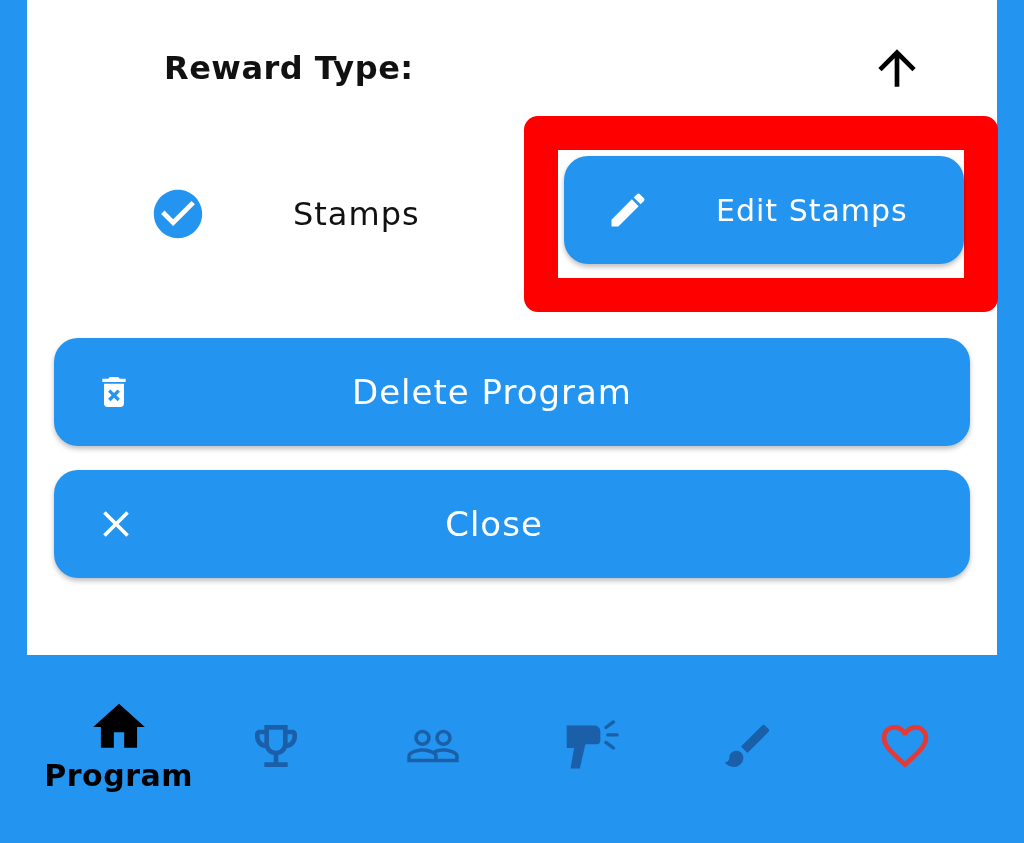 This screenshot has width=1024, height=843. What do you see at coordinates (512, 392) in the screenshot?
I see `delete-button: Delete Program` at bounding box center [512, 392].